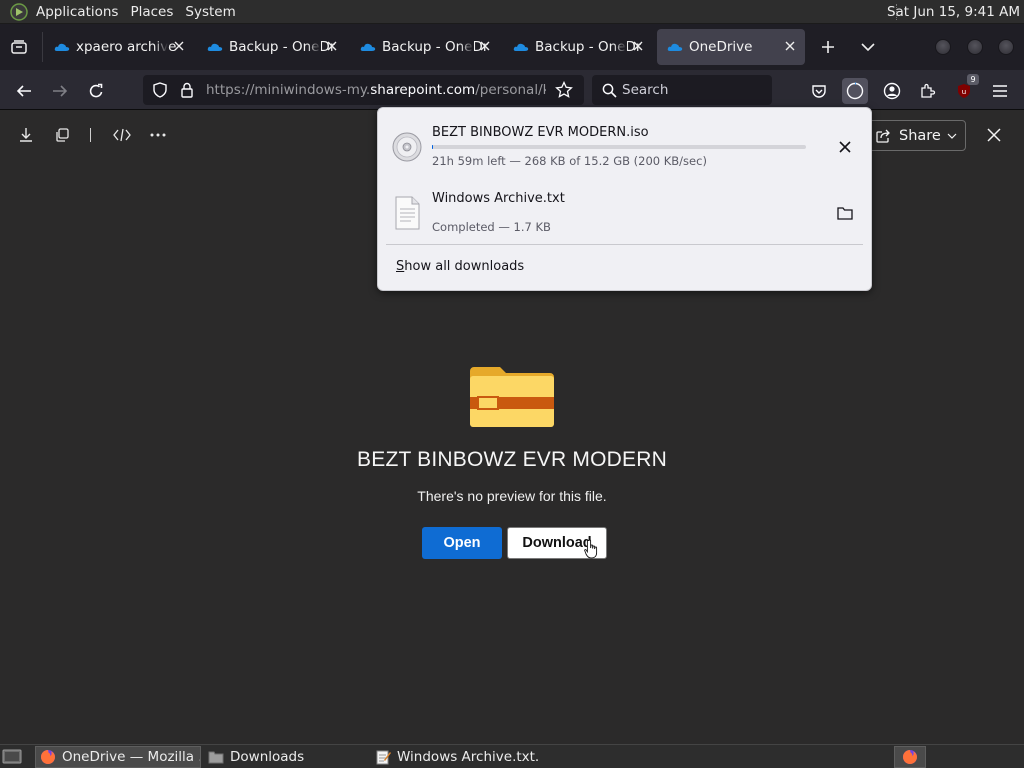 The image size is (1024, 768). I want to click on taskbar-label: Downloads, so click(267, 757).